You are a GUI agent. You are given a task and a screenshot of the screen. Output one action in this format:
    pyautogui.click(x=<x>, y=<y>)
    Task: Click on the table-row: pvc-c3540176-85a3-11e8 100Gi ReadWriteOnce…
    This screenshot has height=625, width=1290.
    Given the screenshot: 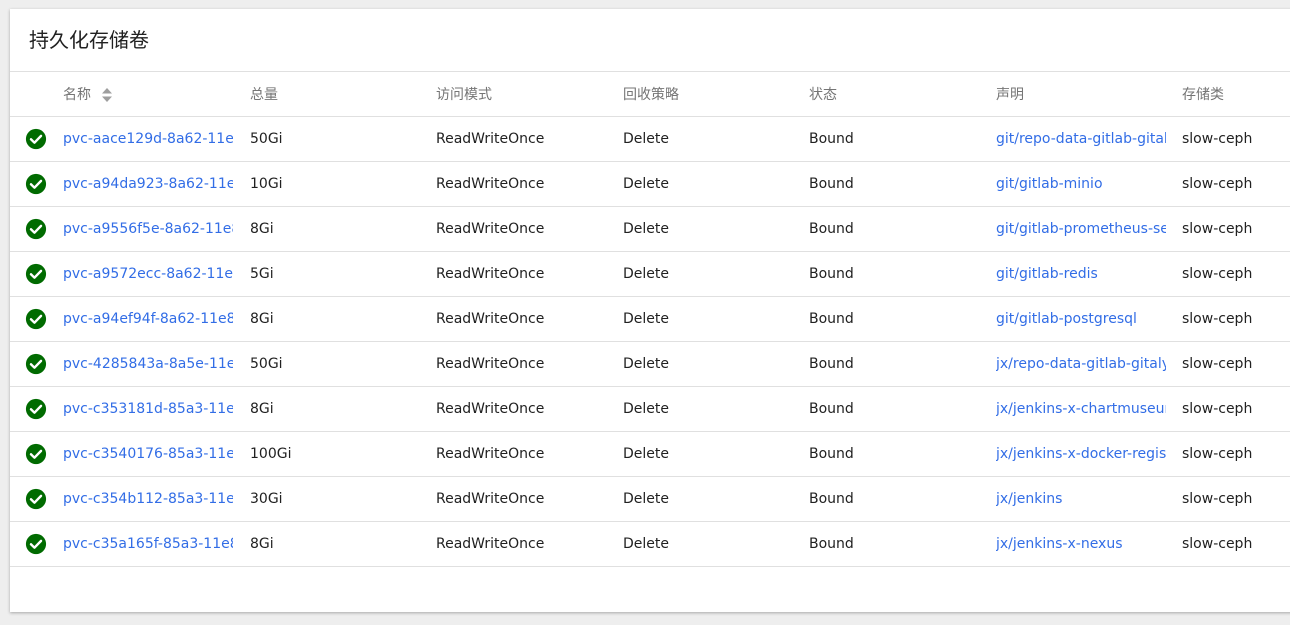 What is the action you would take?
    pyautogui.click(x=650, y=454)
    